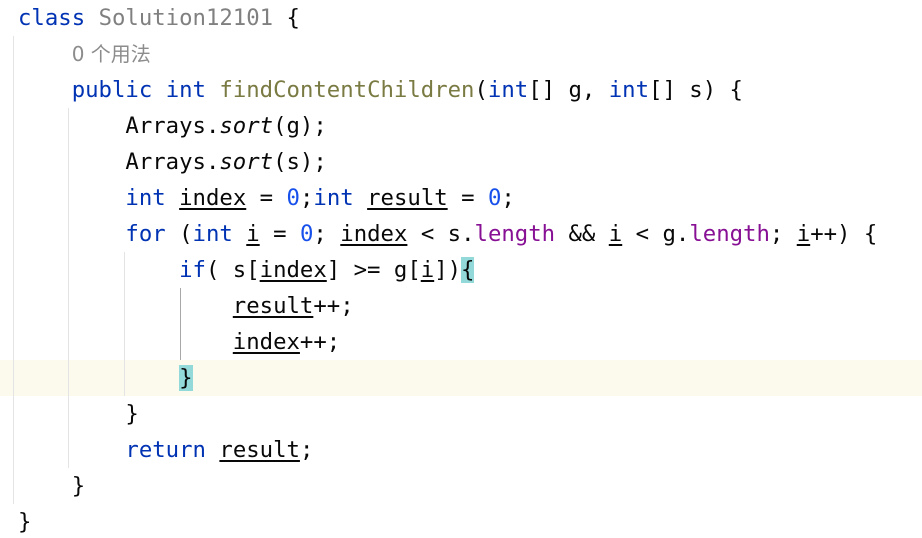 Image resolution: width=922 pixels, height=538 pixels. What do you see at coordinates (232, 270) in the screenshot?
I see `code-token: ( s[` at bounding box center [232, 270].